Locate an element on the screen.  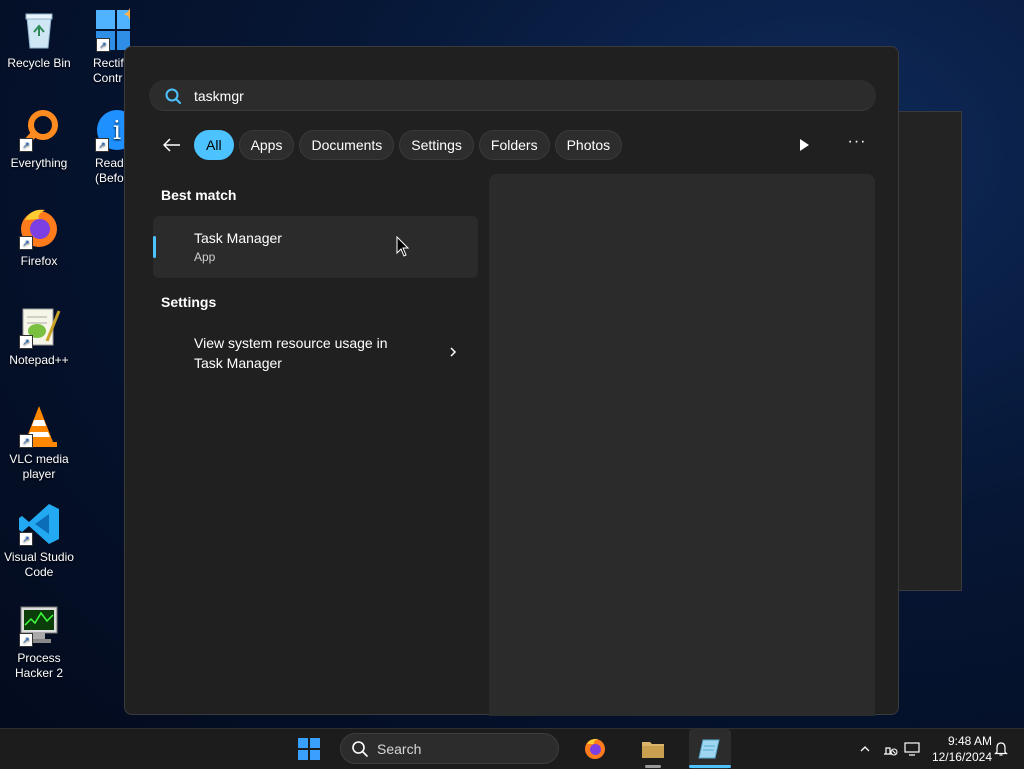
desktop-icon-firefox: ↗ Firefox is located at coordinates (39, 237).